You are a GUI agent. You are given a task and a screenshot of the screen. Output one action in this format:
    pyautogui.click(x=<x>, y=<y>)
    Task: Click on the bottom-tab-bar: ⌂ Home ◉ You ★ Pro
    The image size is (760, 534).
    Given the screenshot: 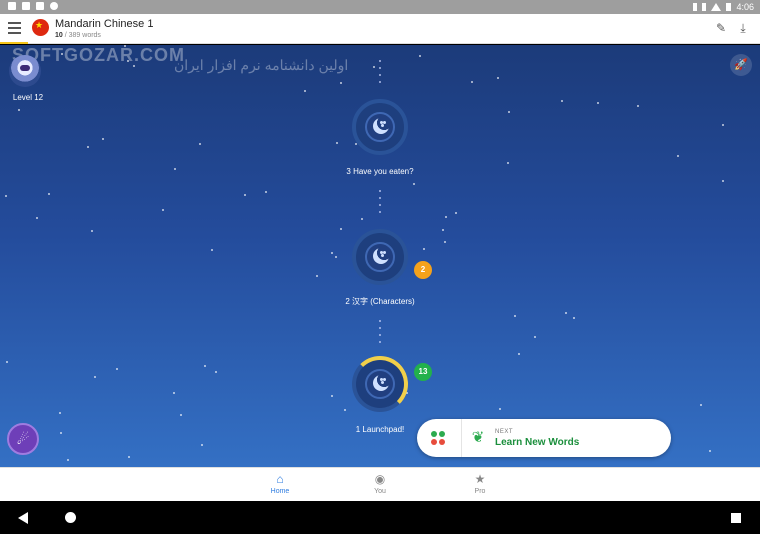 What is the action you would take?
    pyautogui.click(x=380, y=484)
    